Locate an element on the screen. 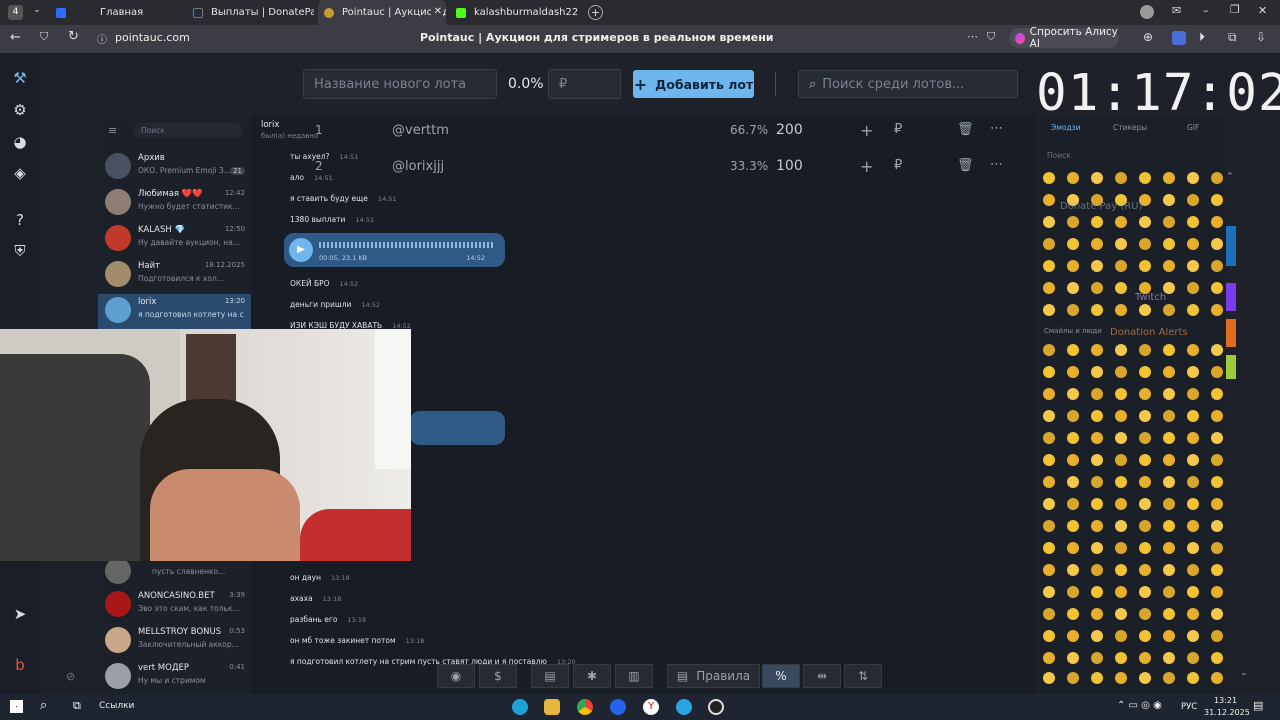  sort-icon: ⇅ is located at coordinates (863, 676).